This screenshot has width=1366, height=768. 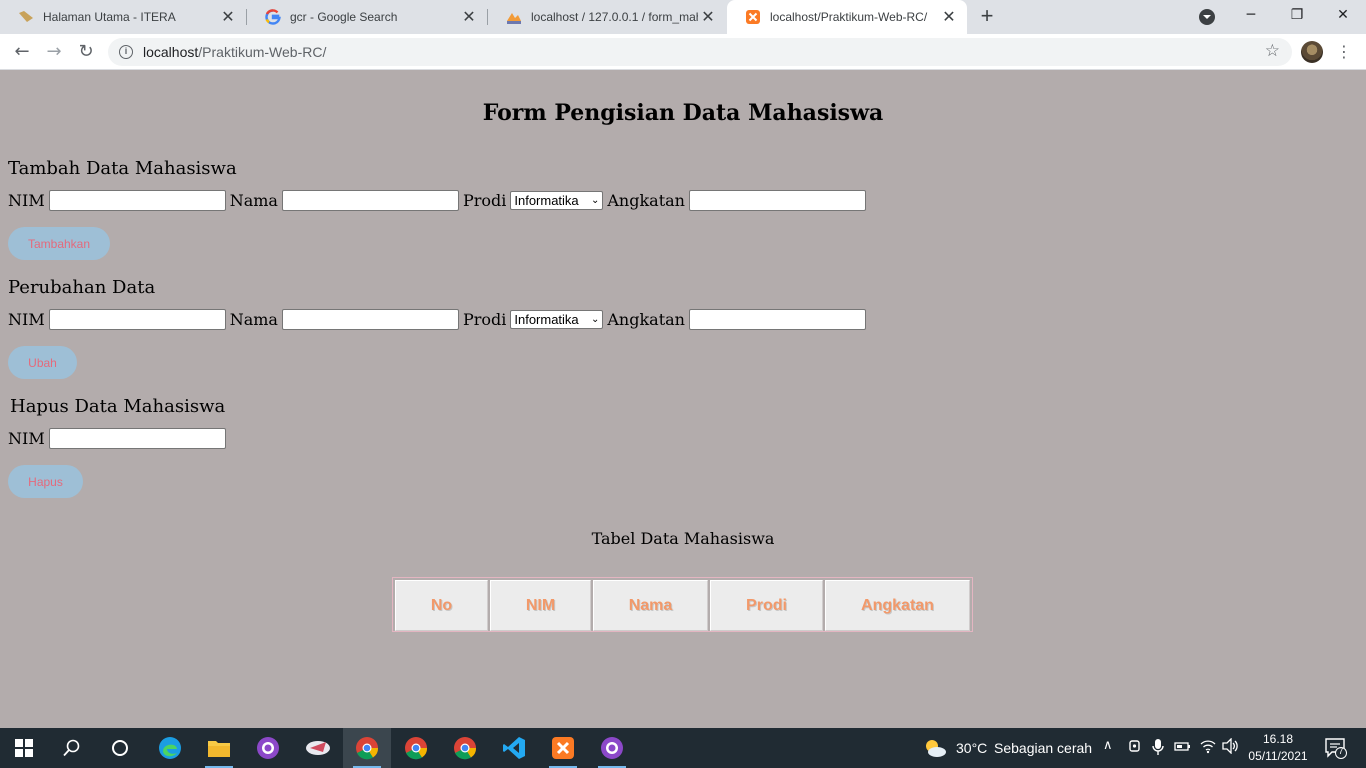 What do you see at coordinates (268, 748) in the screenshot?
I see `github-desktop-icon` at bounding box center [268, 748].